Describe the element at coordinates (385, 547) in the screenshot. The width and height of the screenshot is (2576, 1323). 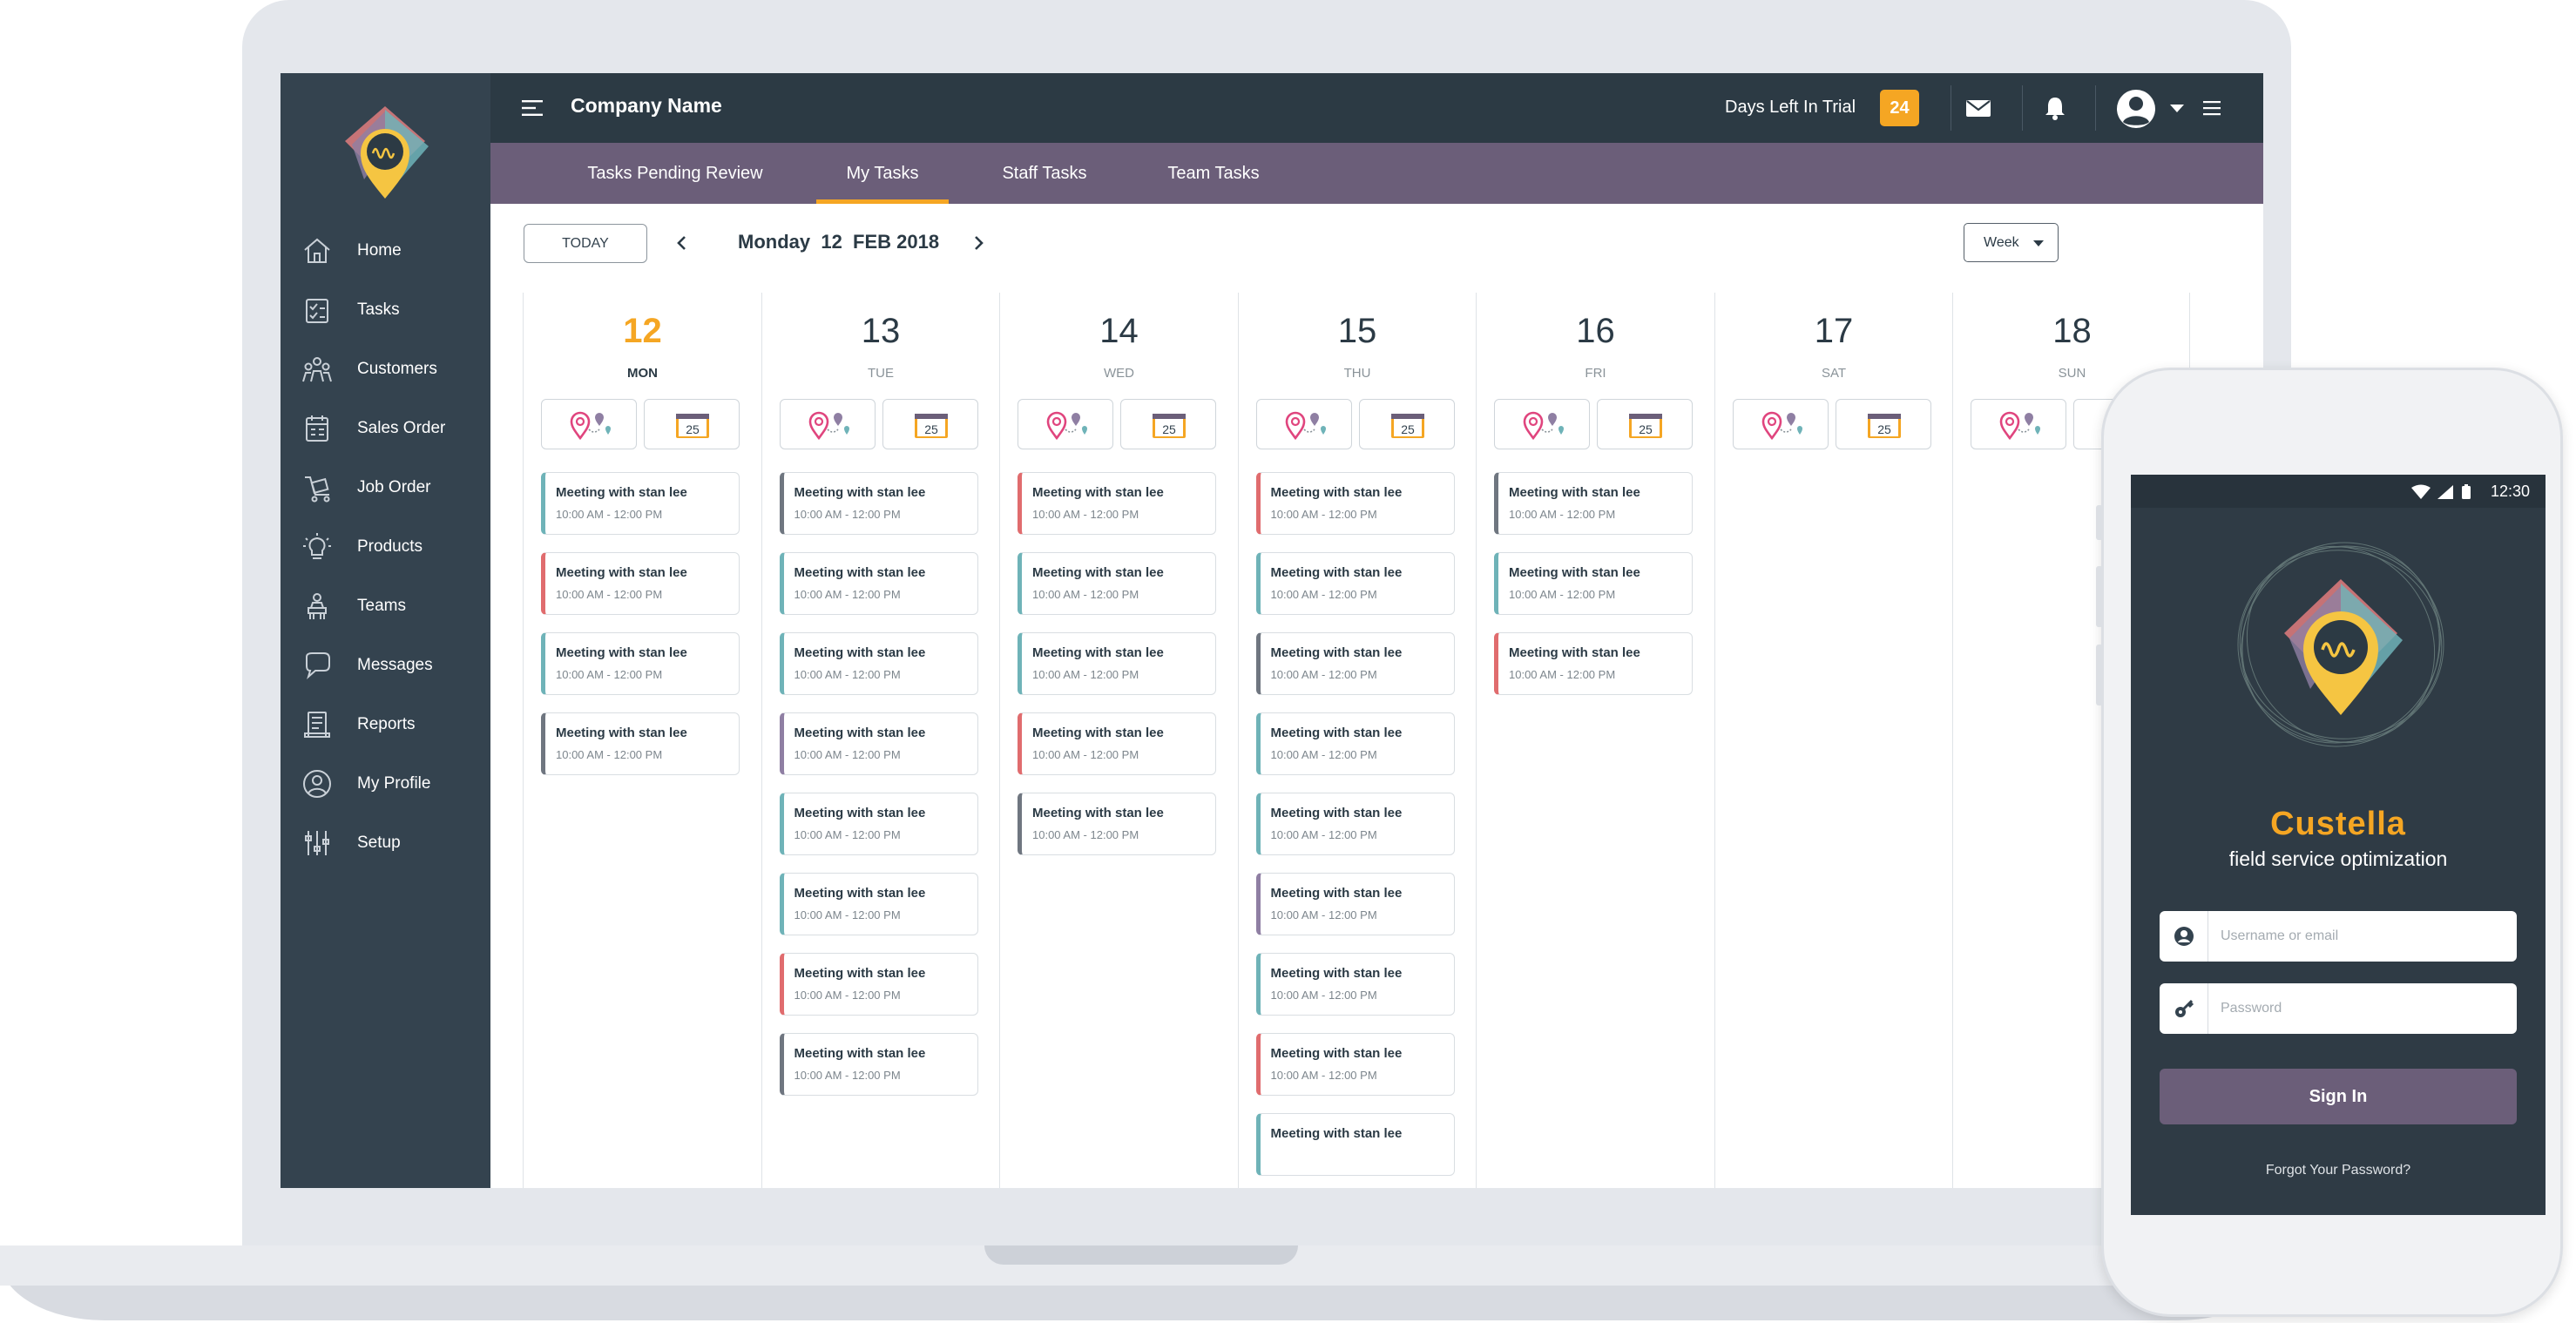
I see `sidebar-item-products: Products` at that location.